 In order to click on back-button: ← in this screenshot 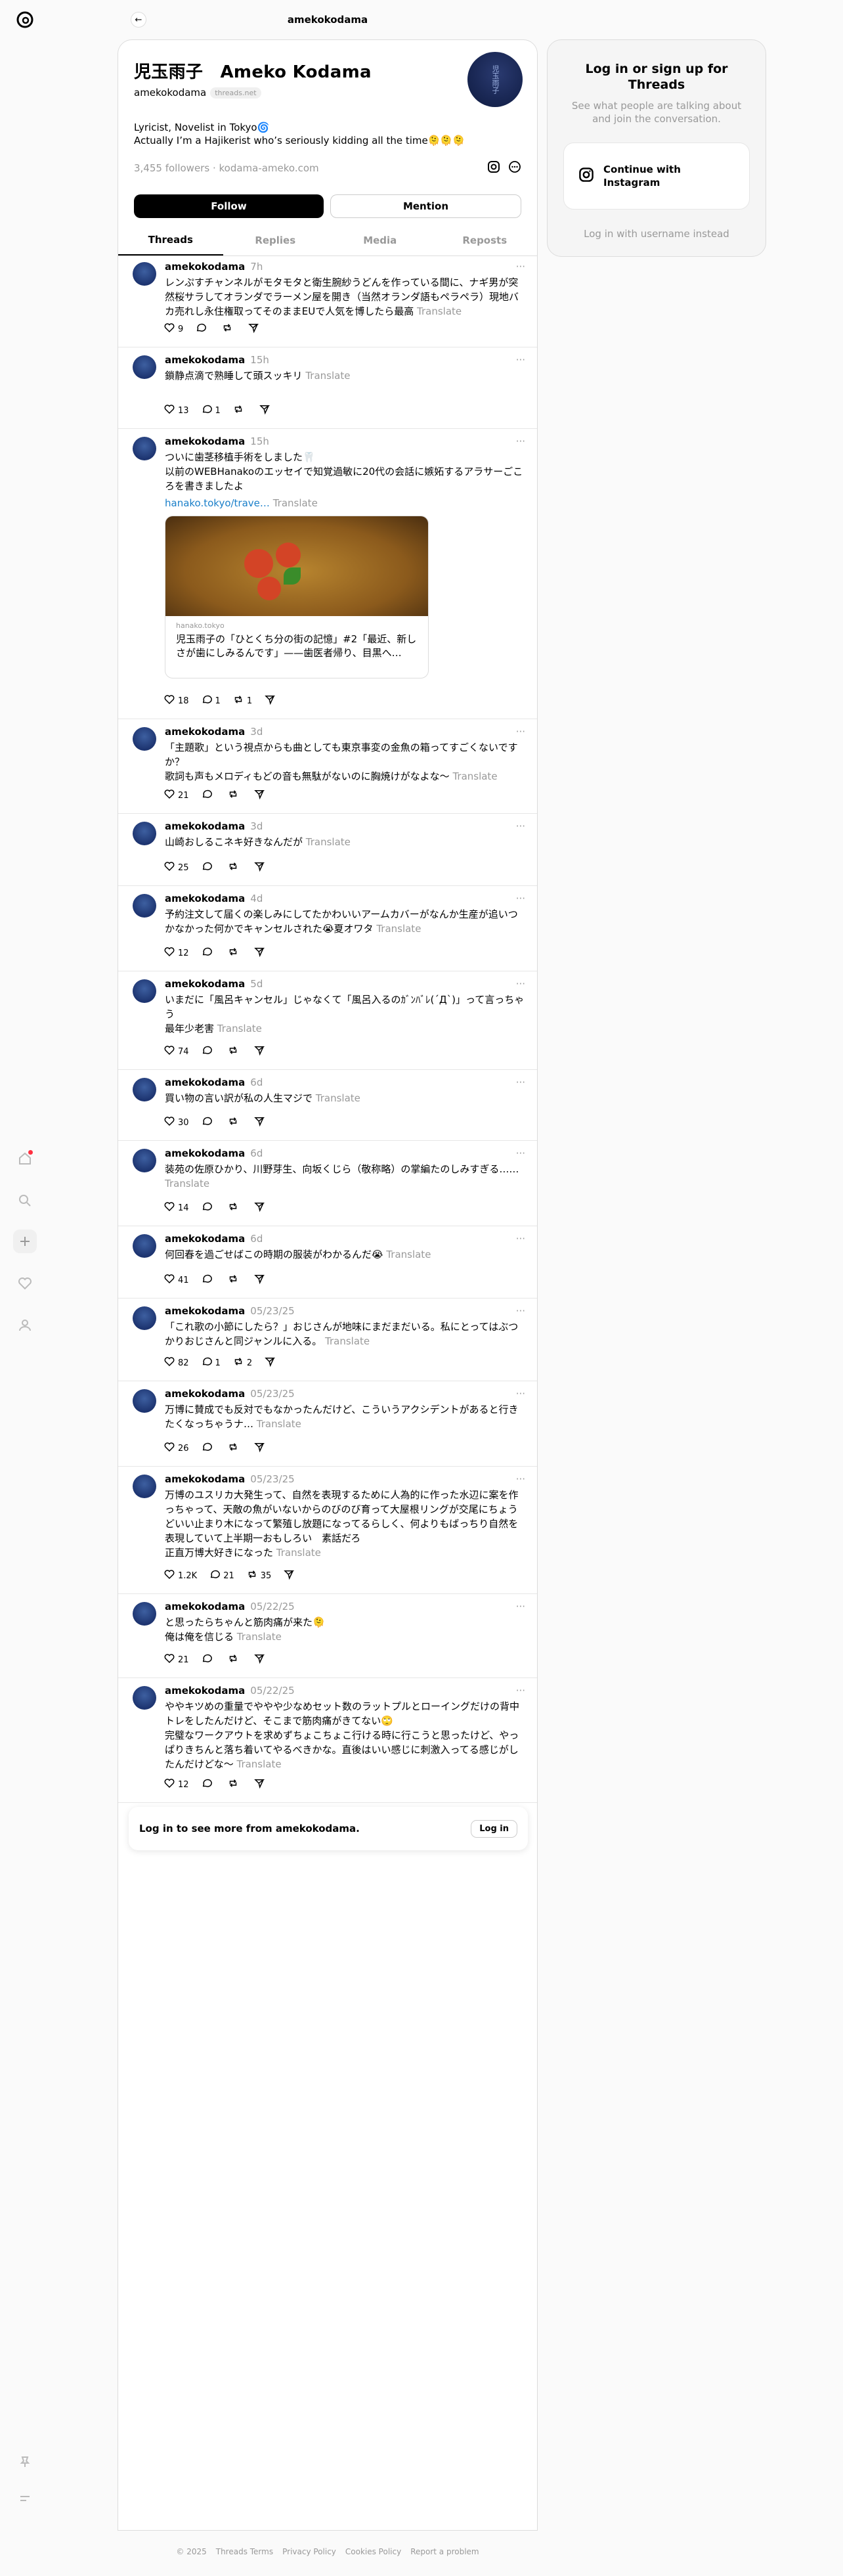, I will do `click(138, 20)`.